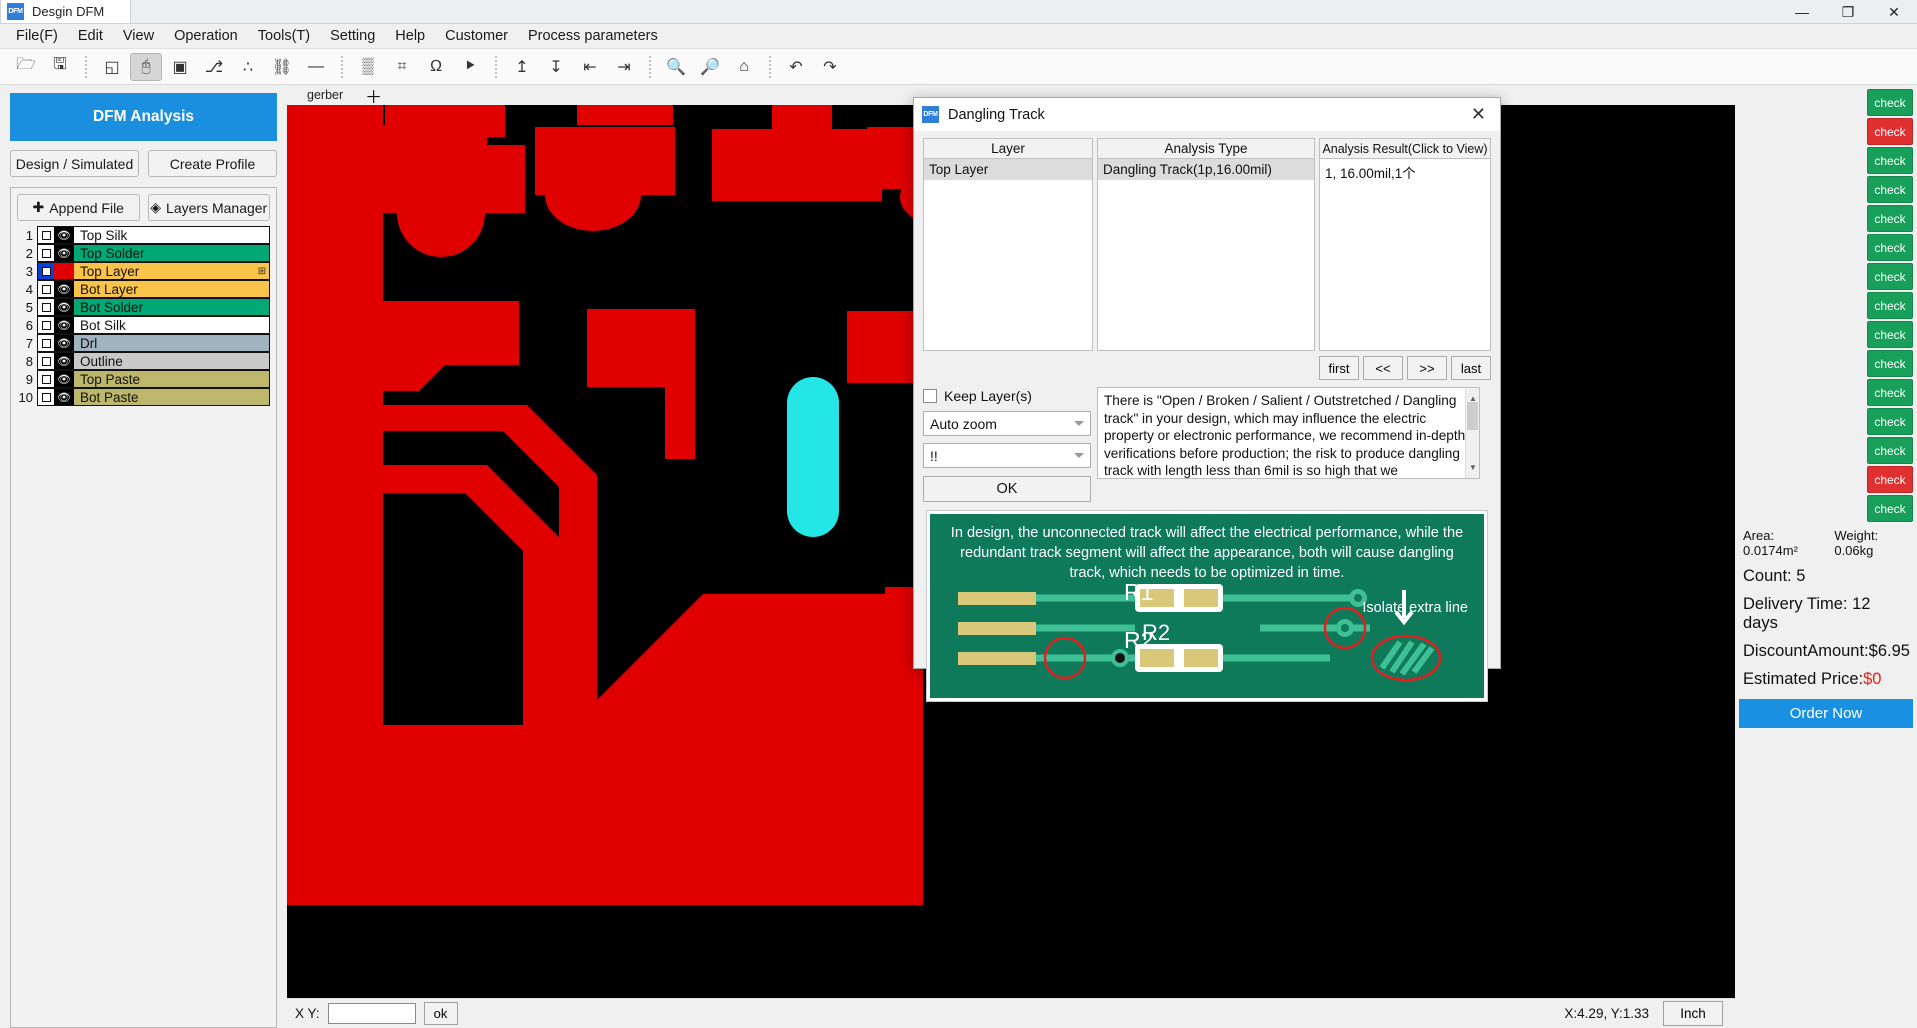 The image size is (1917, 1028). What do you see at coordinates (1693, 1013) in the screenshot?
I see `unit-toggle-button: Inch` at bounding box center [1693, 1013].